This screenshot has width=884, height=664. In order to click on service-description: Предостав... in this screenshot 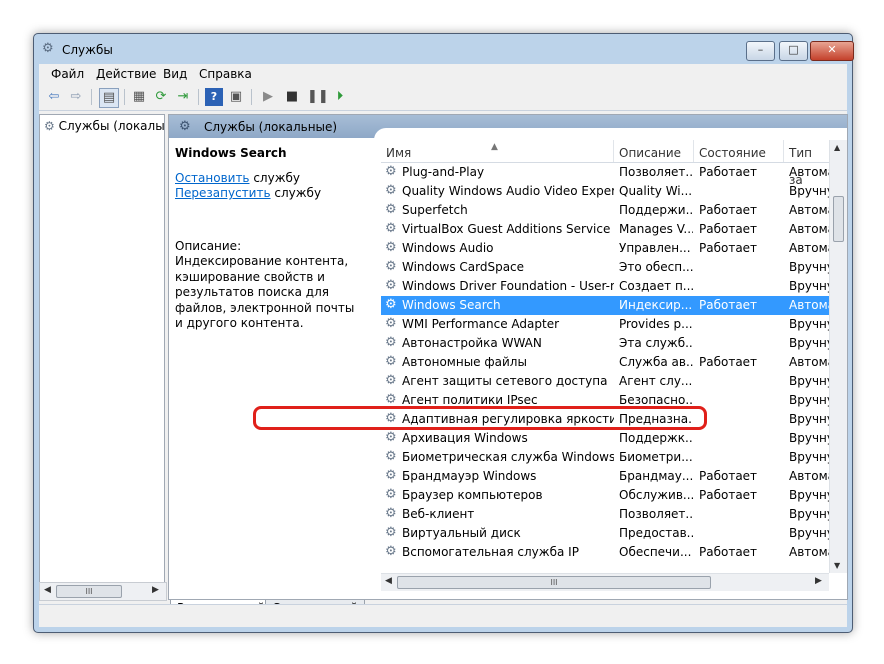, I will do `click(656, 533)`.